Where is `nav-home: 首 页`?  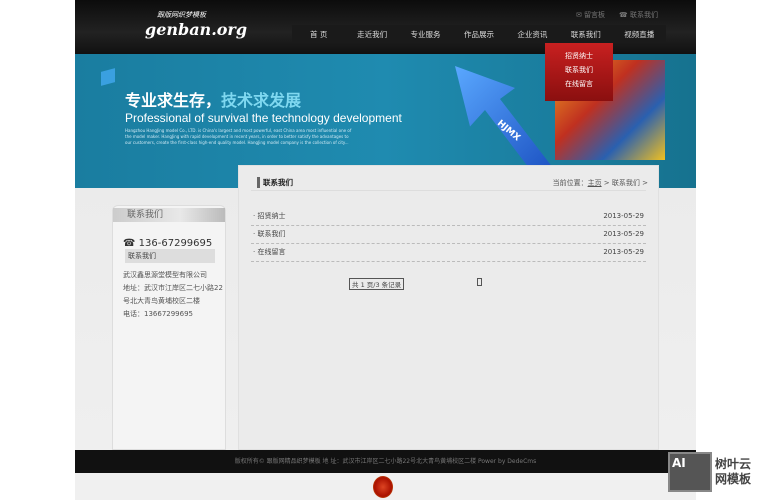
nav-home: 首 页 is located at coordinates (318, 34).